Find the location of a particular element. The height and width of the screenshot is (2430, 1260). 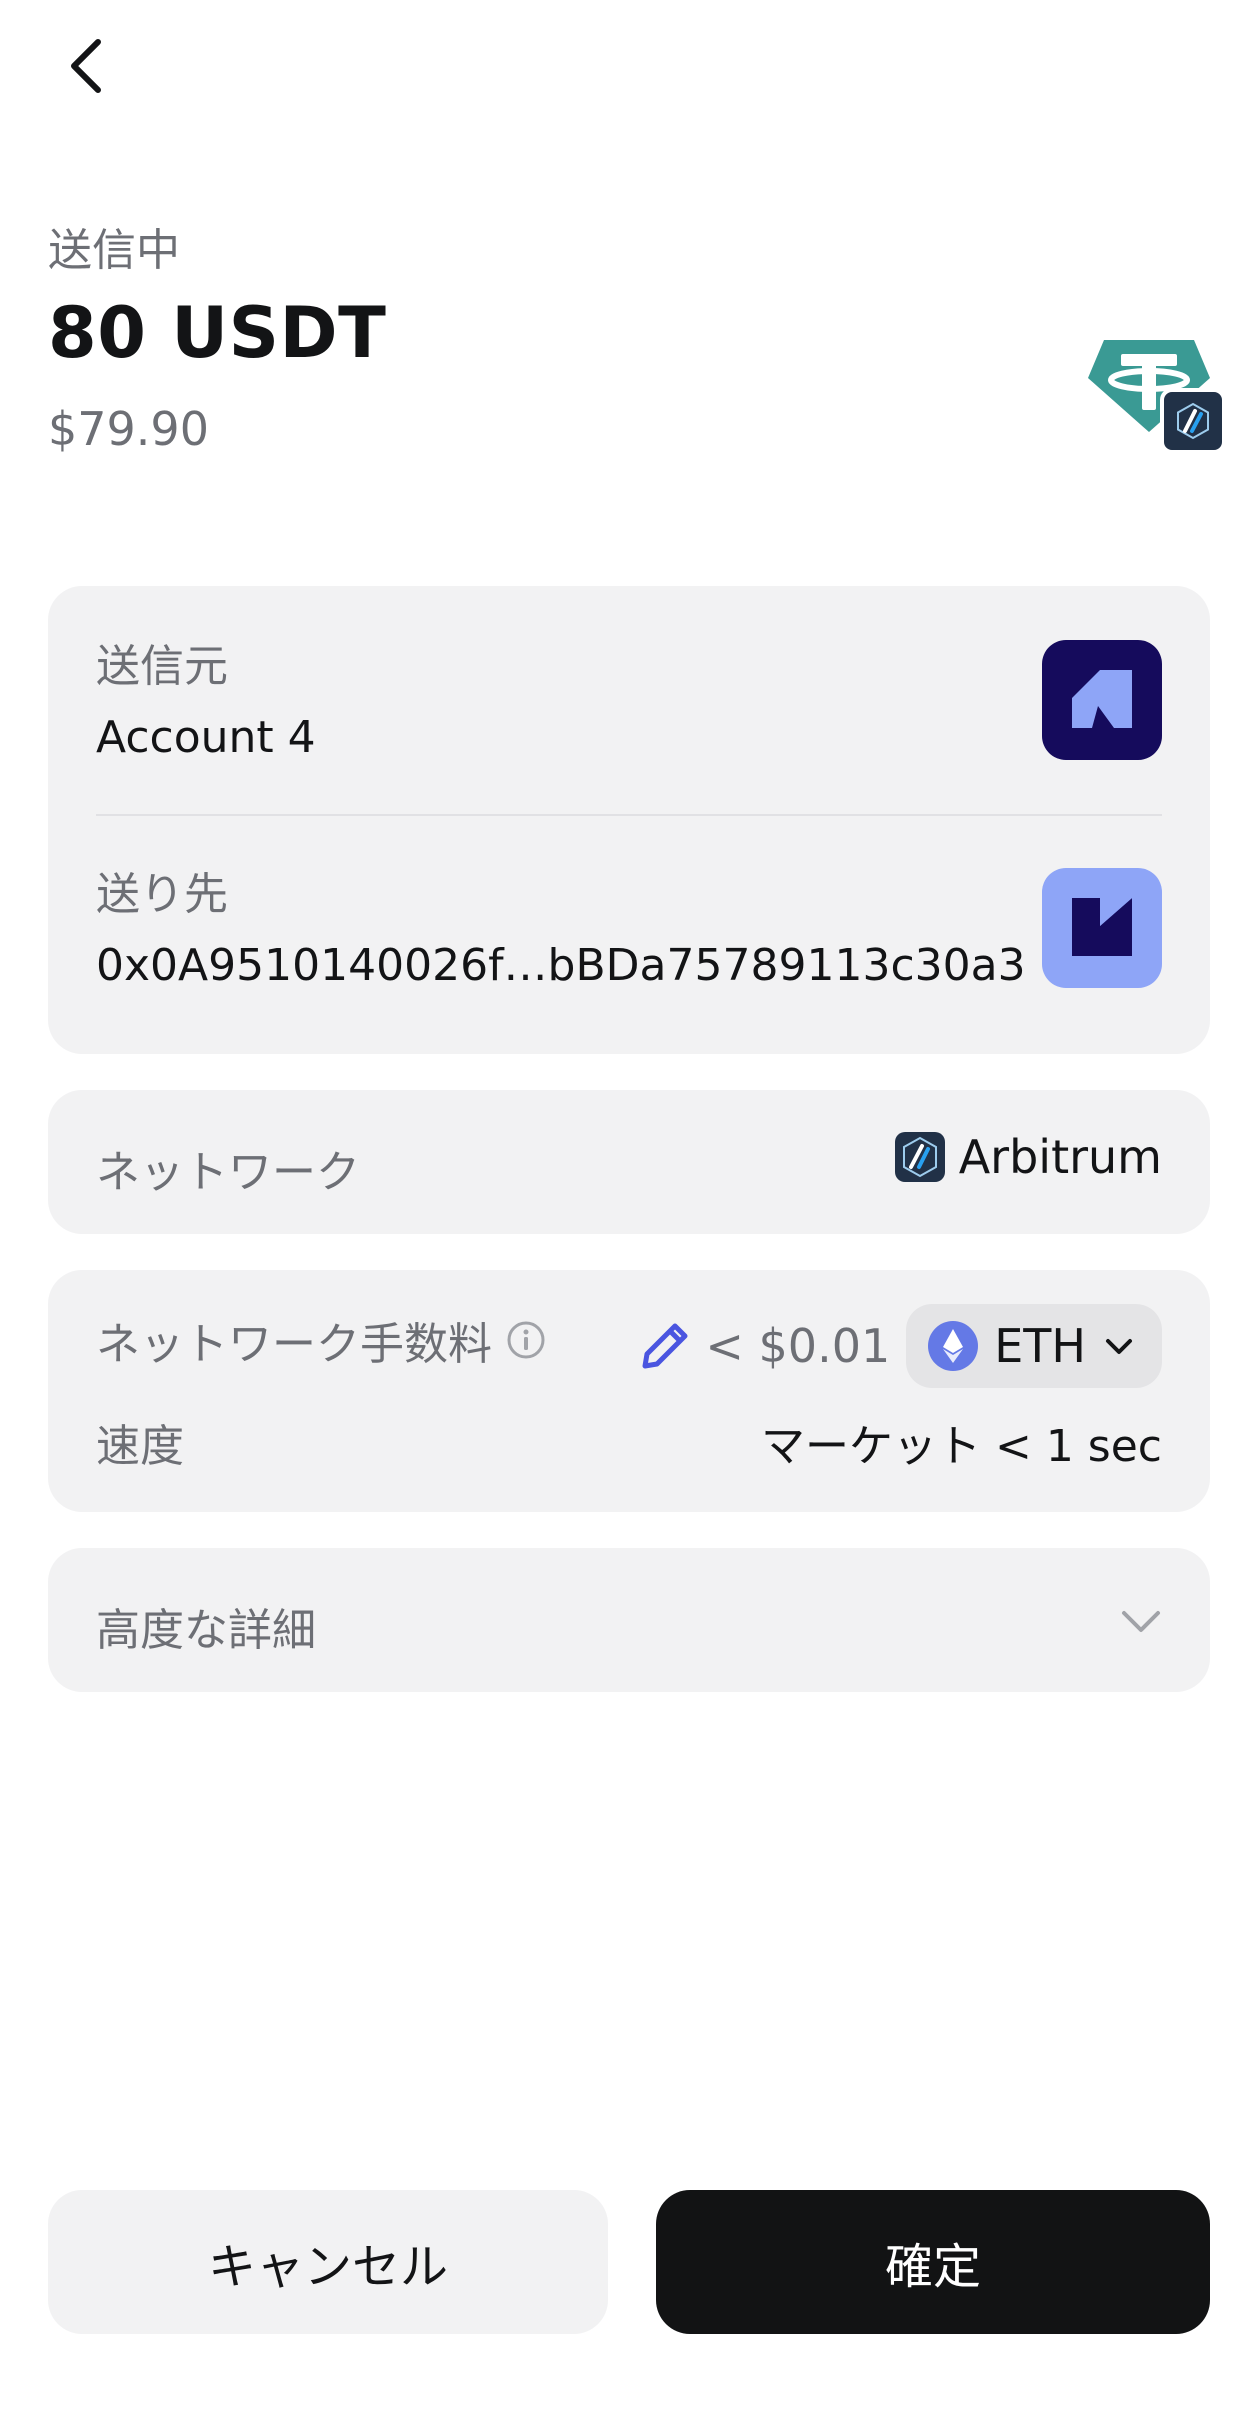

network-value: Arbitrum is located at coordinates (1060, 1157).